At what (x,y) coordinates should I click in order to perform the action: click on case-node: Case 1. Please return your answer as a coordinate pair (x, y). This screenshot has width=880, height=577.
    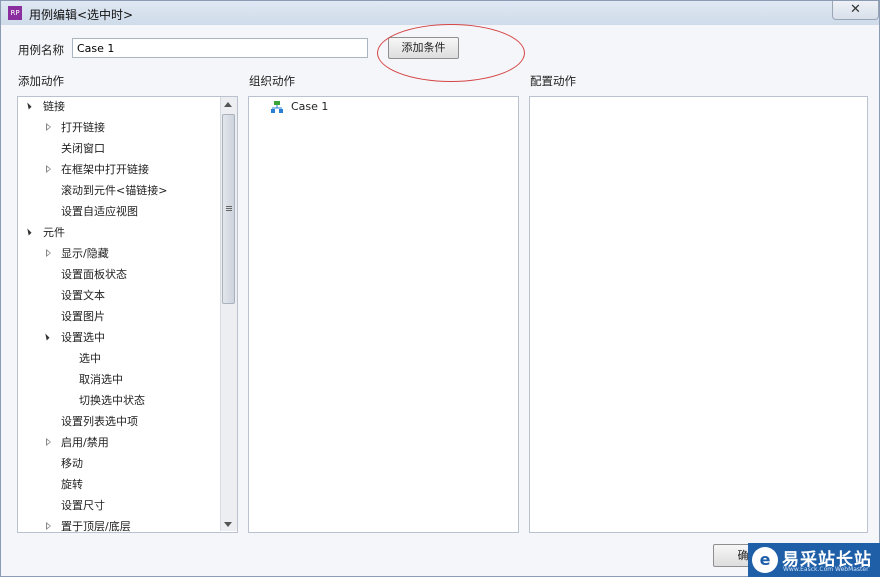
    Looking at the image, I should click on (309, 106).